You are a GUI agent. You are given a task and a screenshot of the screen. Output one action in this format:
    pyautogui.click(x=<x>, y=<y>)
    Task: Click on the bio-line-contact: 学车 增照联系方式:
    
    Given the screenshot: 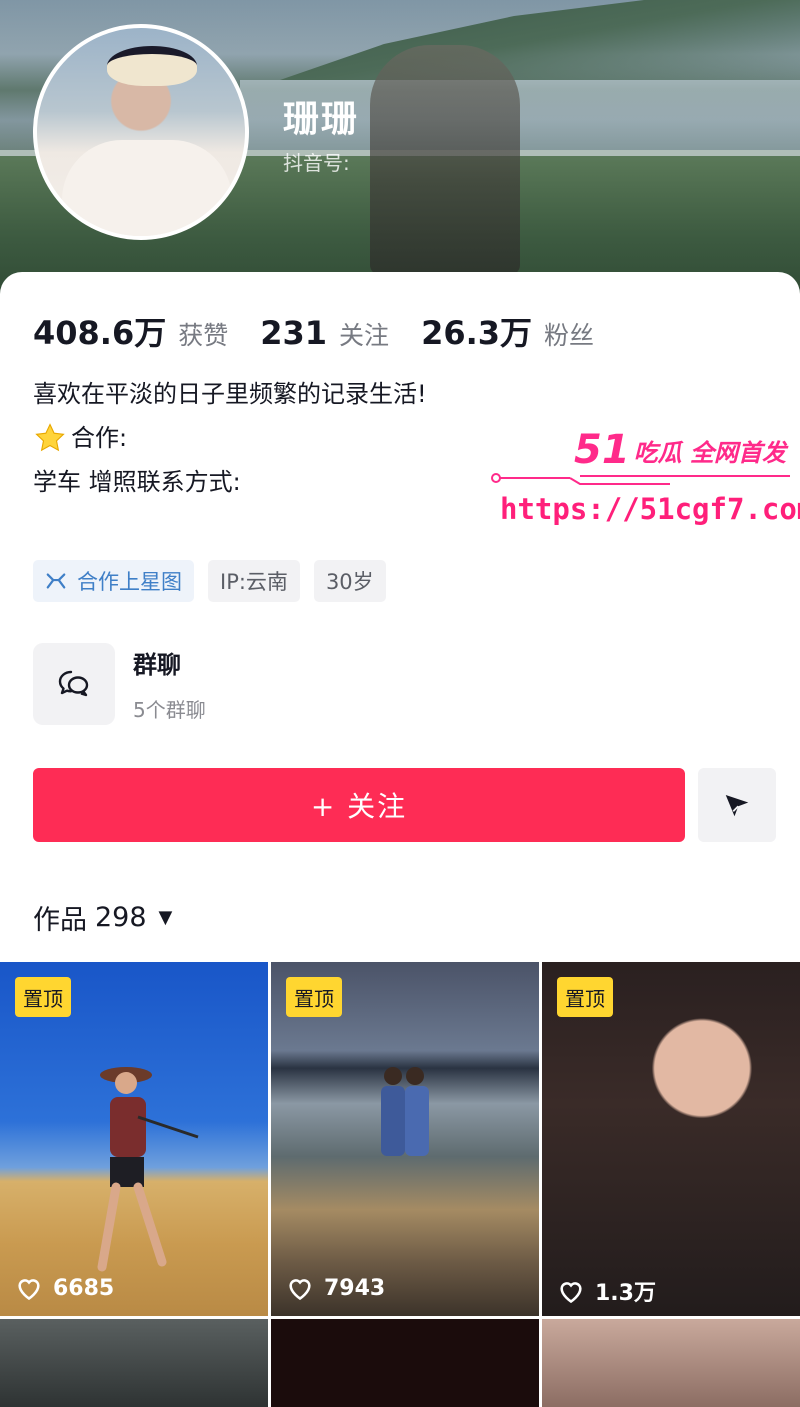 What is the action you would take?
    pyautogui.click(x=137, y=482)
    